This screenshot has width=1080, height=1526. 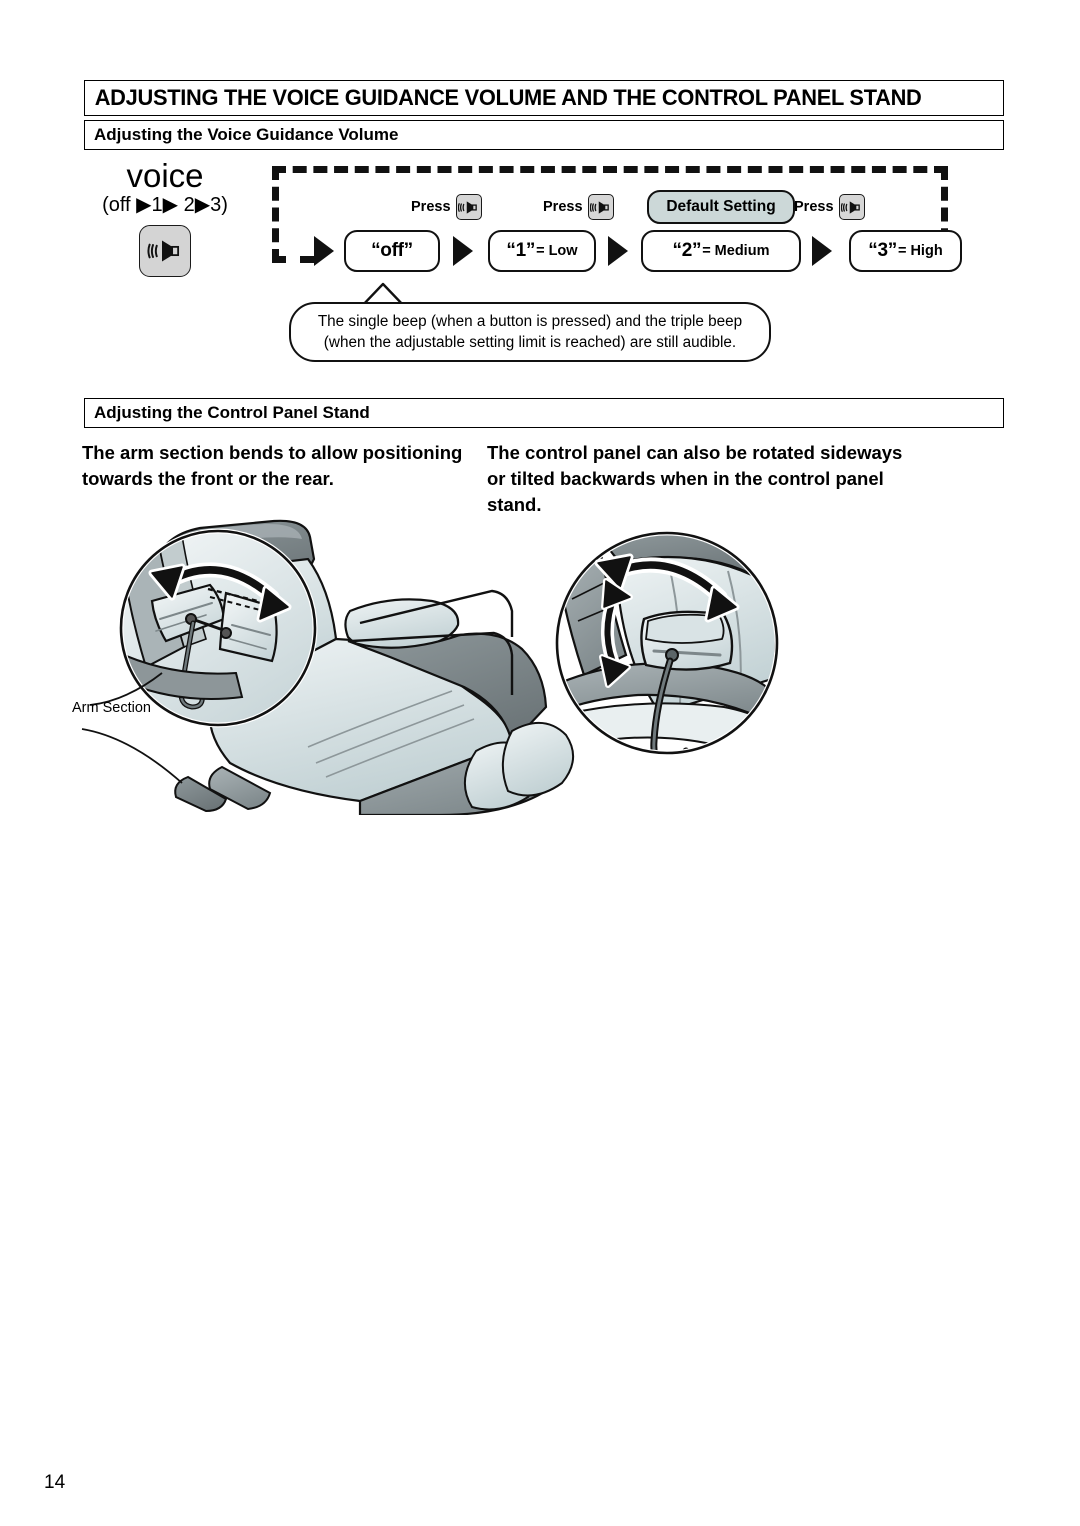 I want to click on step-3-high: “3” = High, so click(x=905, y=251).